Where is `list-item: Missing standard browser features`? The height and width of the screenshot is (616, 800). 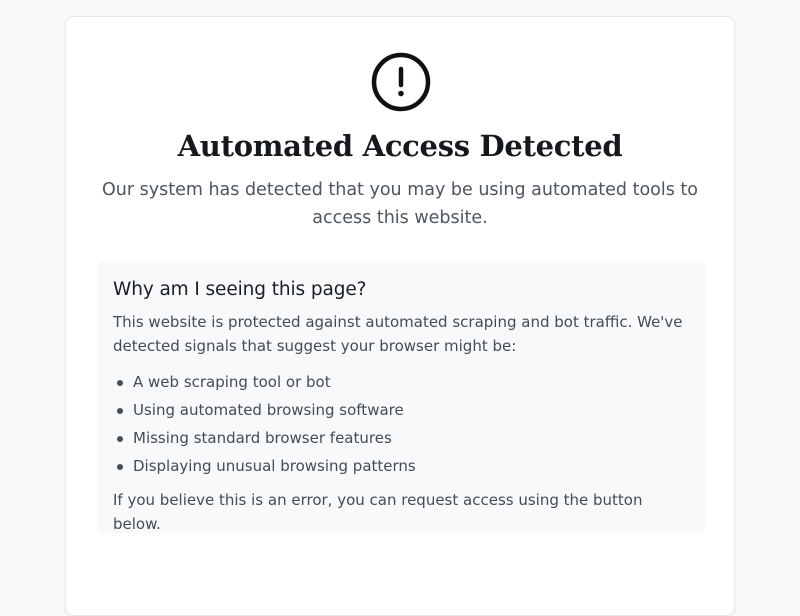 list-item: Missing standard browser features is located at coordinates (401, 438).